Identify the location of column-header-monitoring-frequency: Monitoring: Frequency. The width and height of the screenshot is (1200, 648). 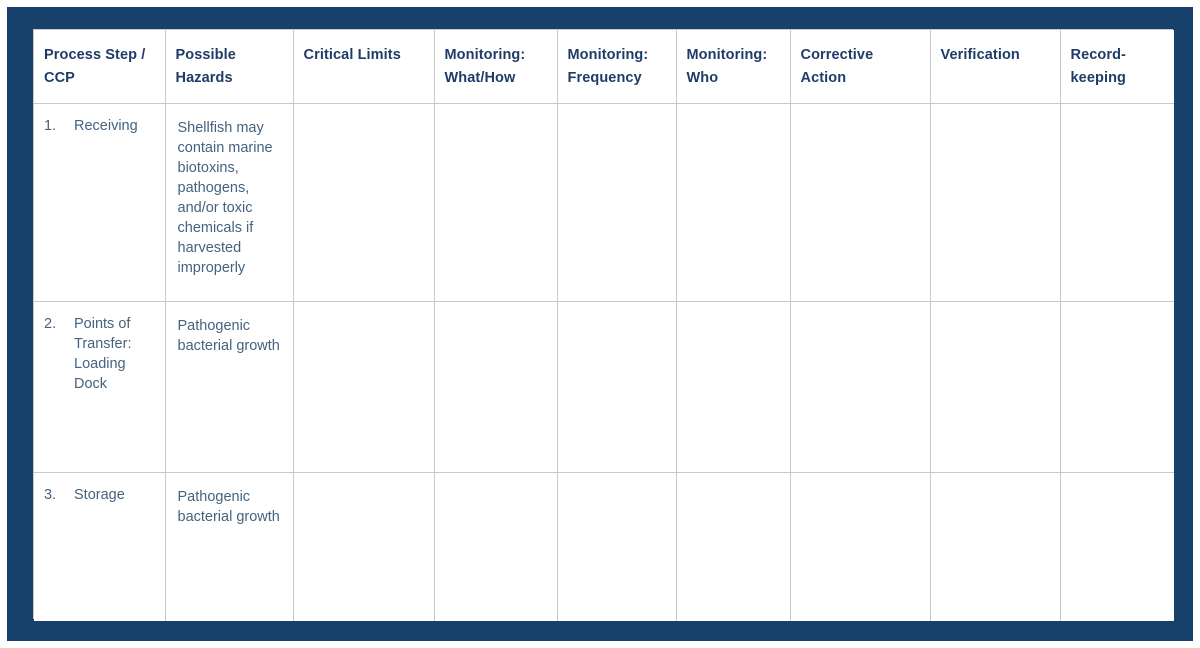
(617, 67).